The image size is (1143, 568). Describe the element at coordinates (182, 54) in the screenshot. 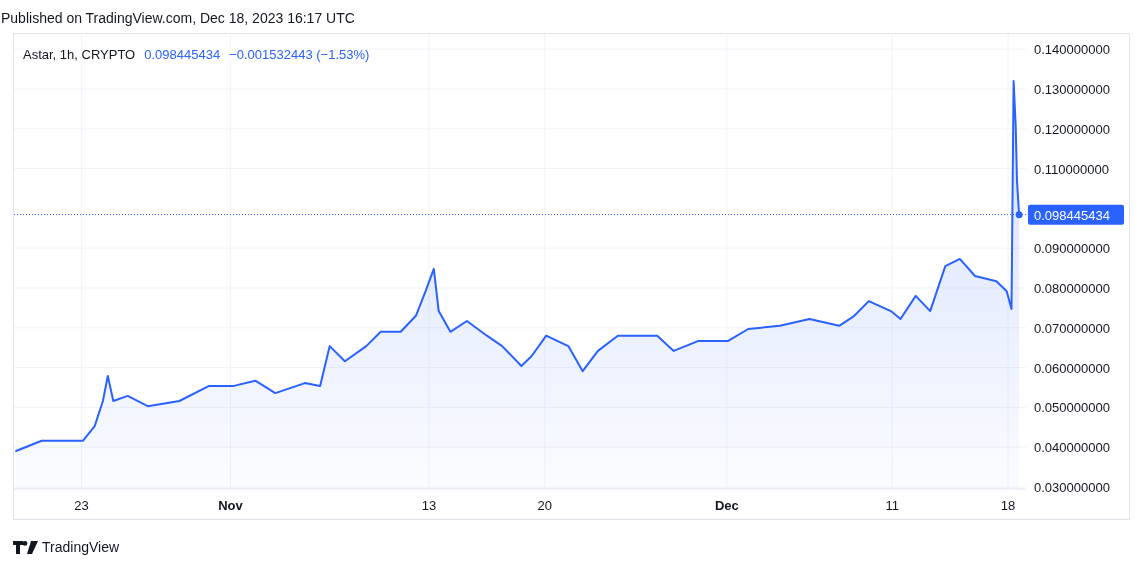

I see `price-value: 0.098445434` at that location.